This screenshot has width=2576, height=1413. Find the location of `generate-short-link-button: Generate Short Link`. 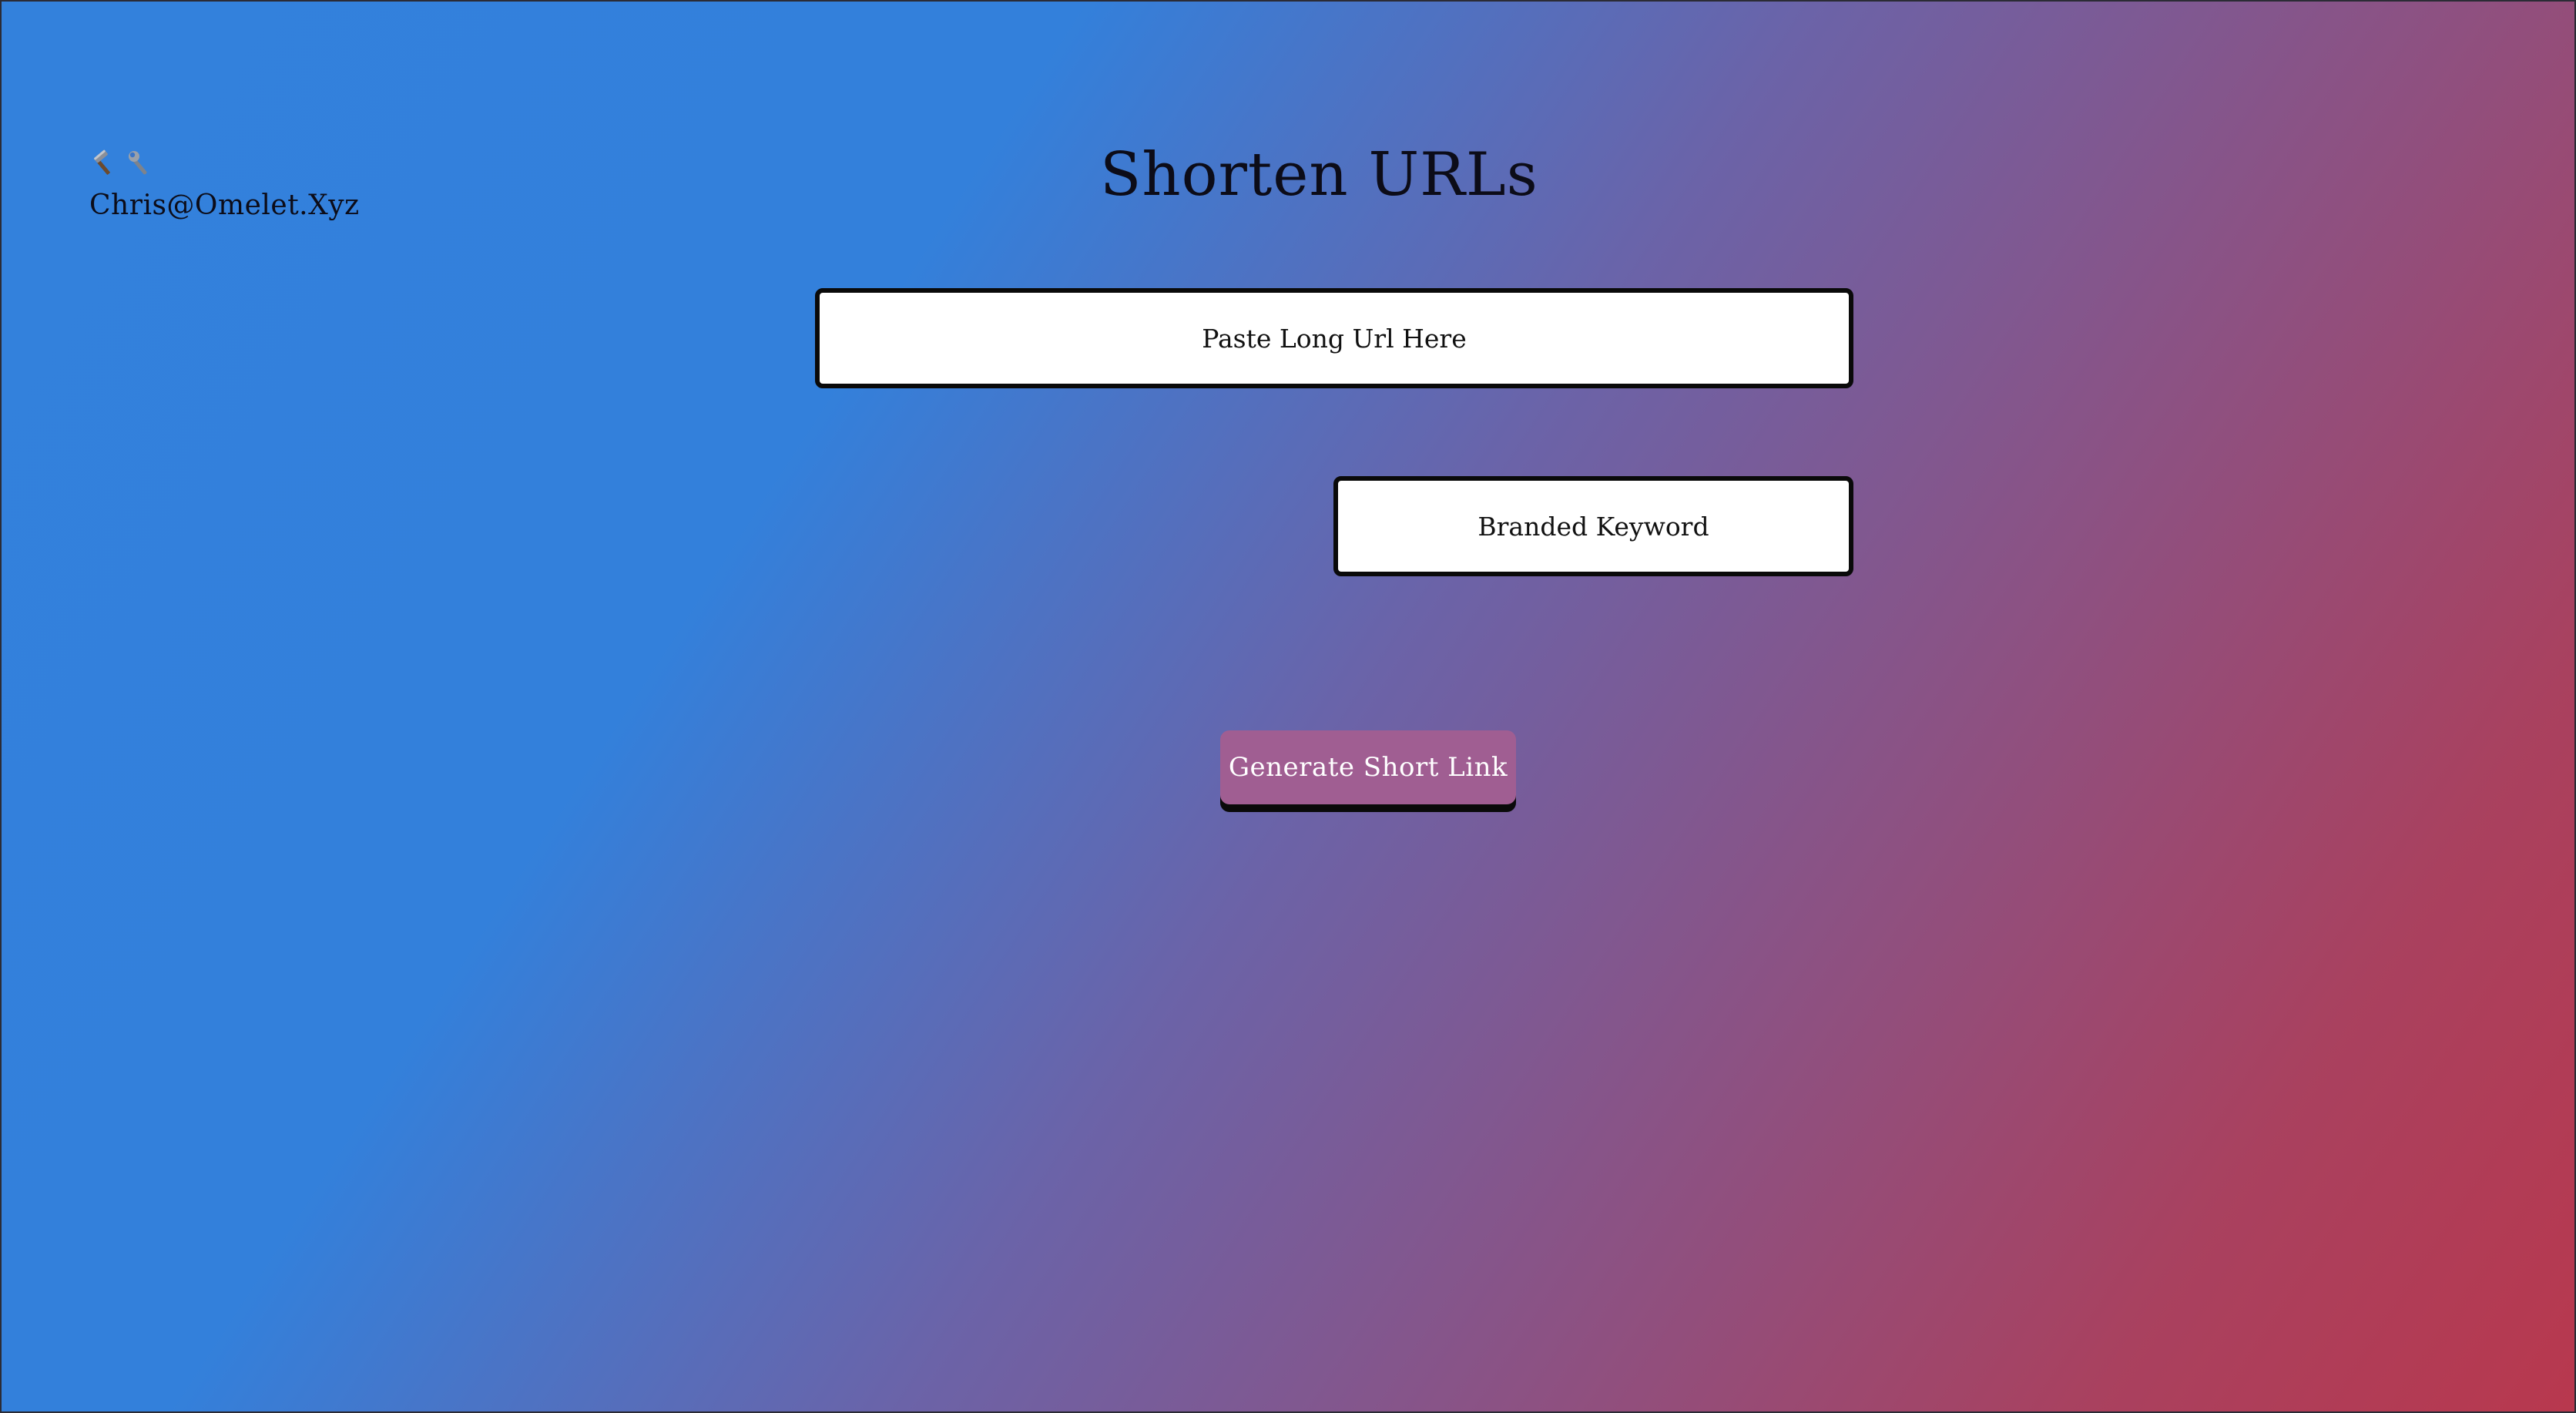

generate-short-link-button: Generate Short Link is located at coordinates (1368, 767).